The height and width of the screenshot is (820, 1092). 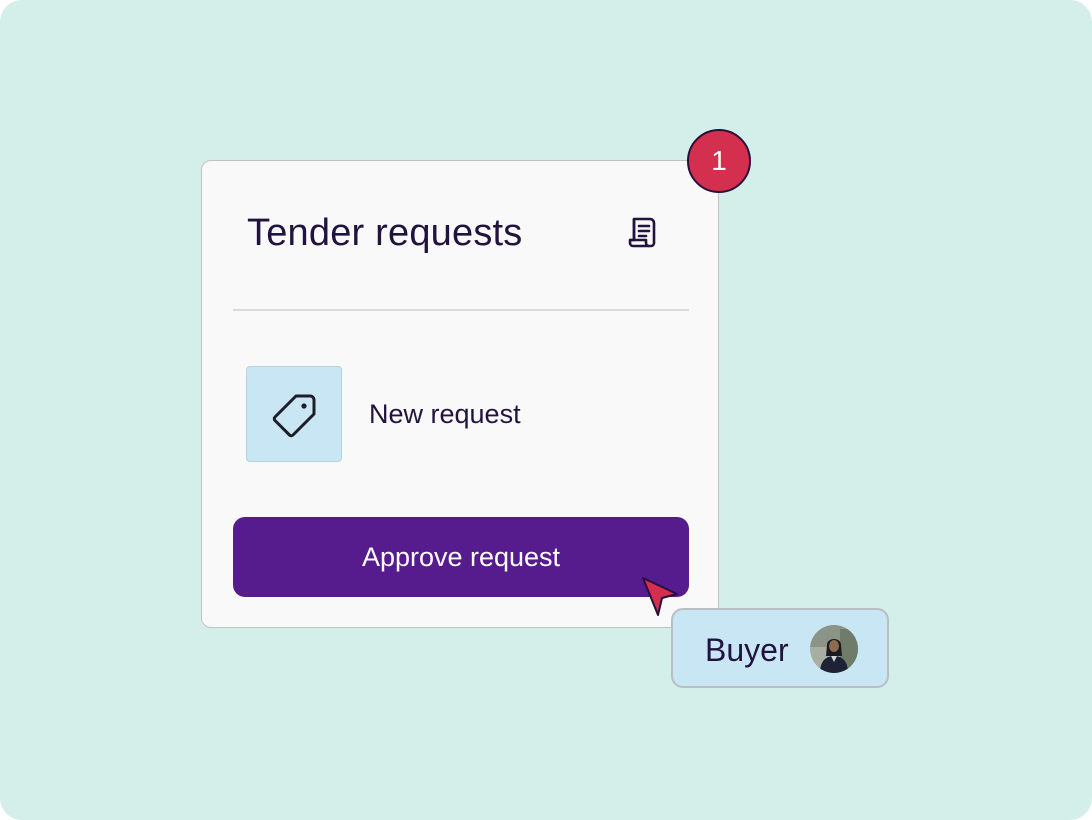 What do you see at coordinates (385, 233) in the screenshot?
I see `card-title: Tender requests` at bounding box center [385, 233].